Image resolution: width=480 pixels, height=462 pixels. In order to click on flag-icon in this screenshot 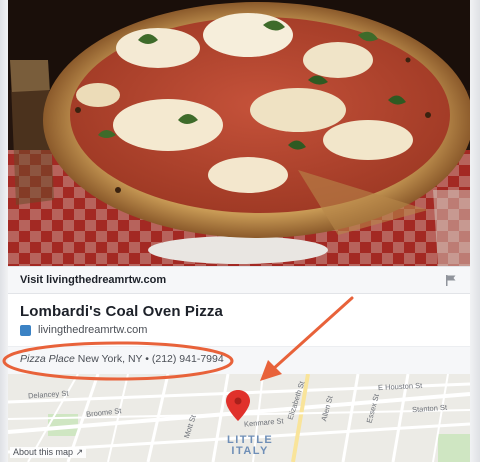, I will do `click(451, 280)`.